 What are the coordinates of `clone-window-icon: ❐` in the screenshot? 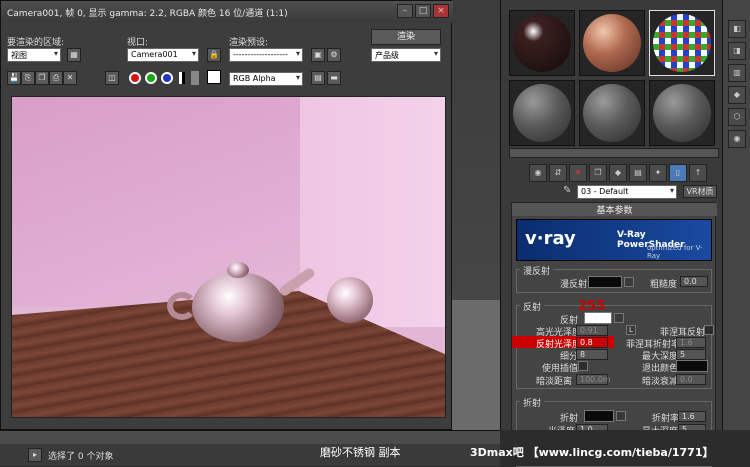 It's located at (42, 78).